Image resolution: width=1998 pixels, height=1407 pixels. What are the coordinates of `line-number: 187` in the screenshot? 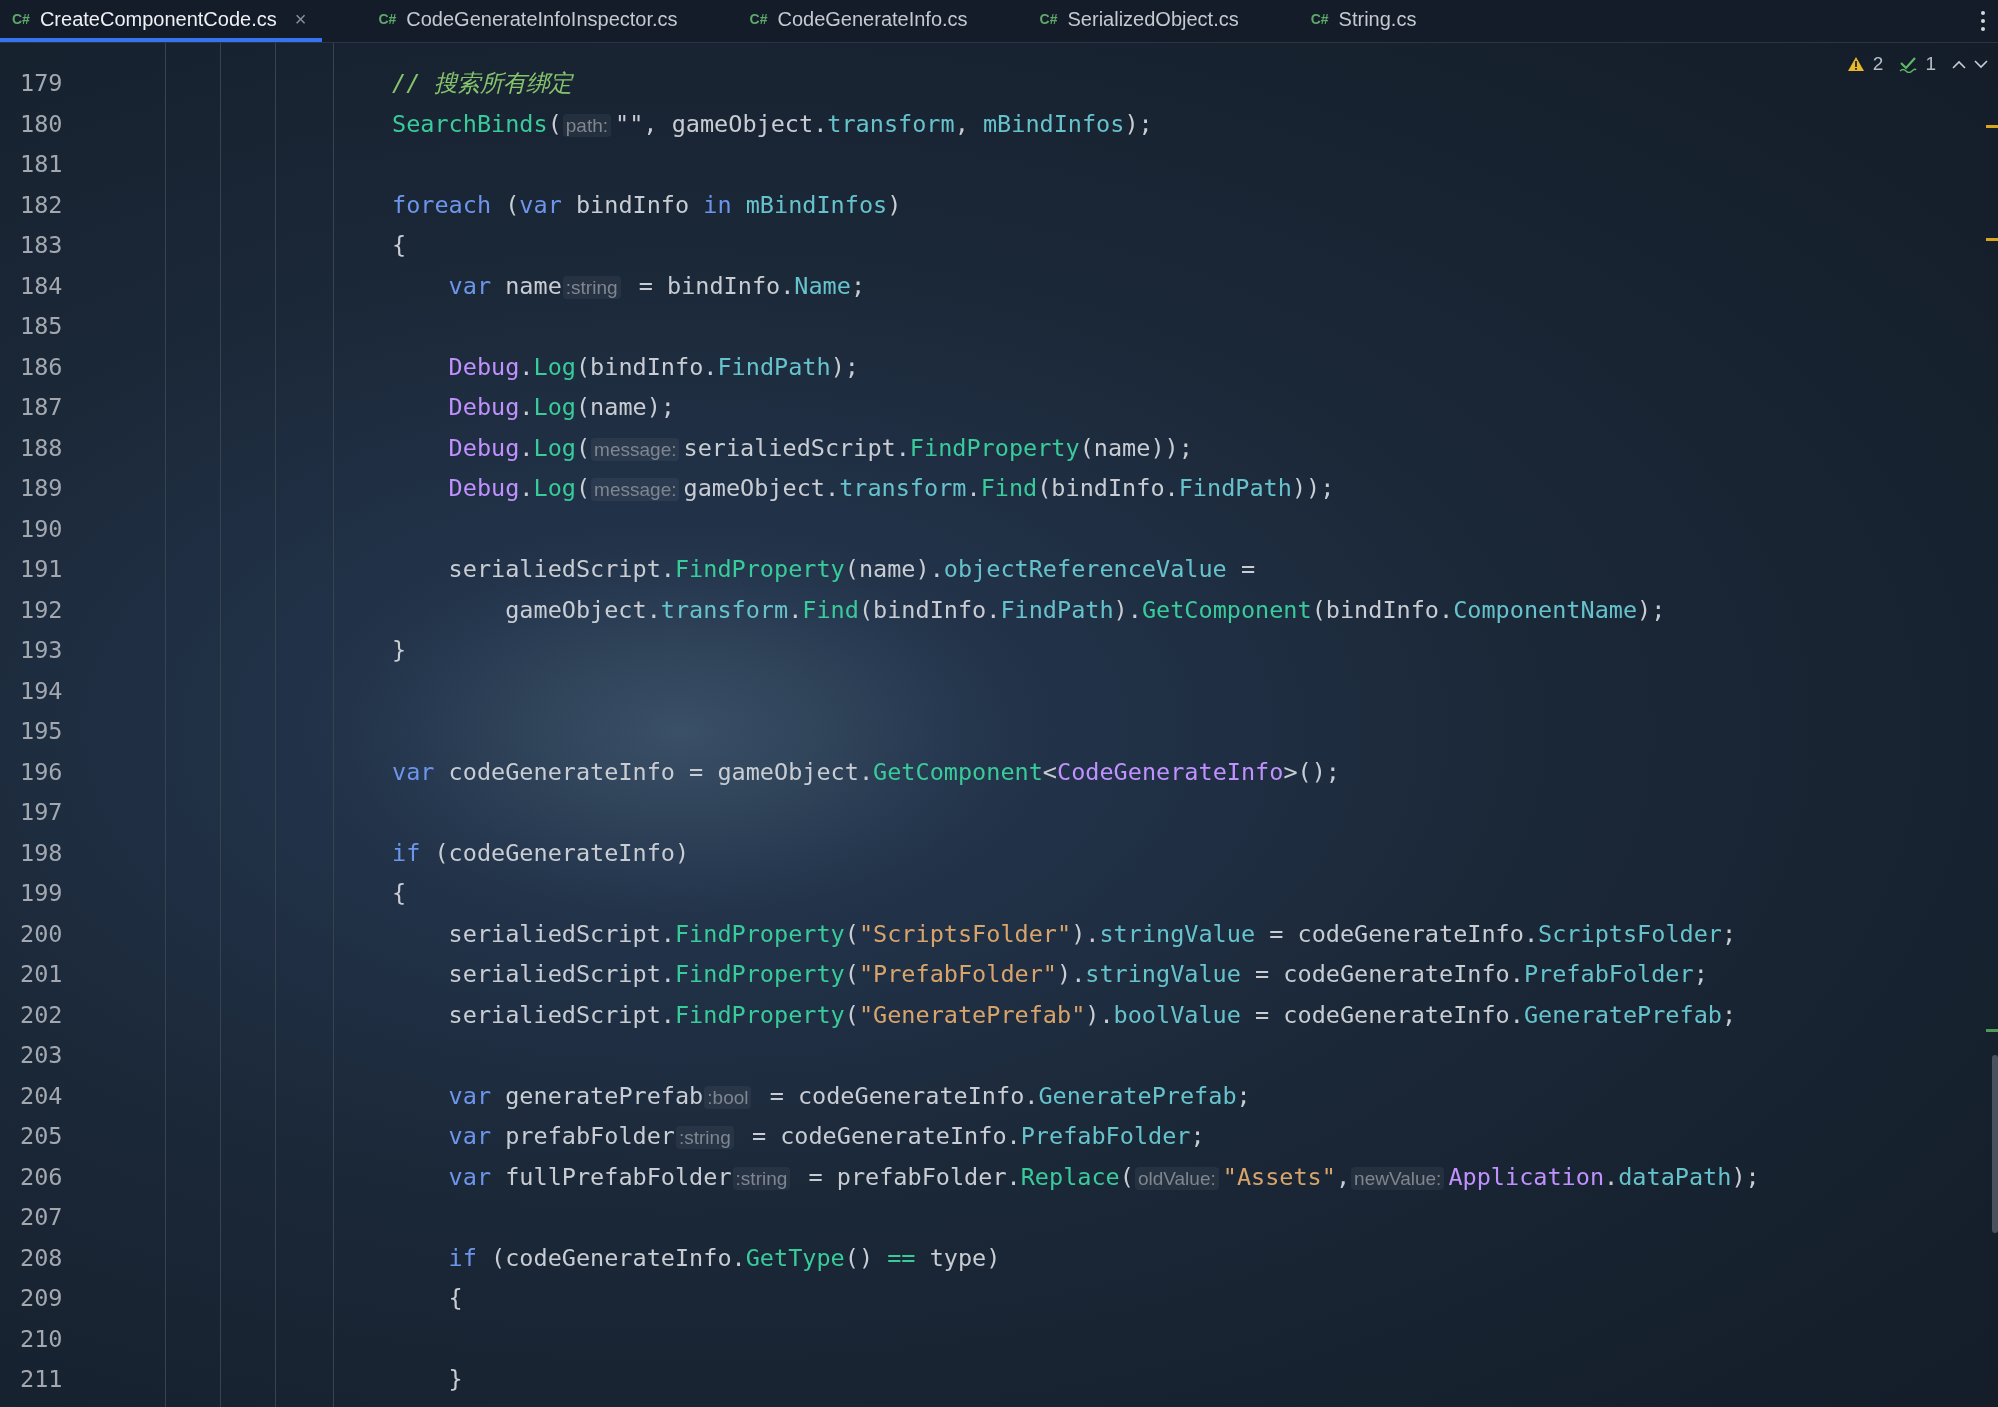 It's located at (41, 407).